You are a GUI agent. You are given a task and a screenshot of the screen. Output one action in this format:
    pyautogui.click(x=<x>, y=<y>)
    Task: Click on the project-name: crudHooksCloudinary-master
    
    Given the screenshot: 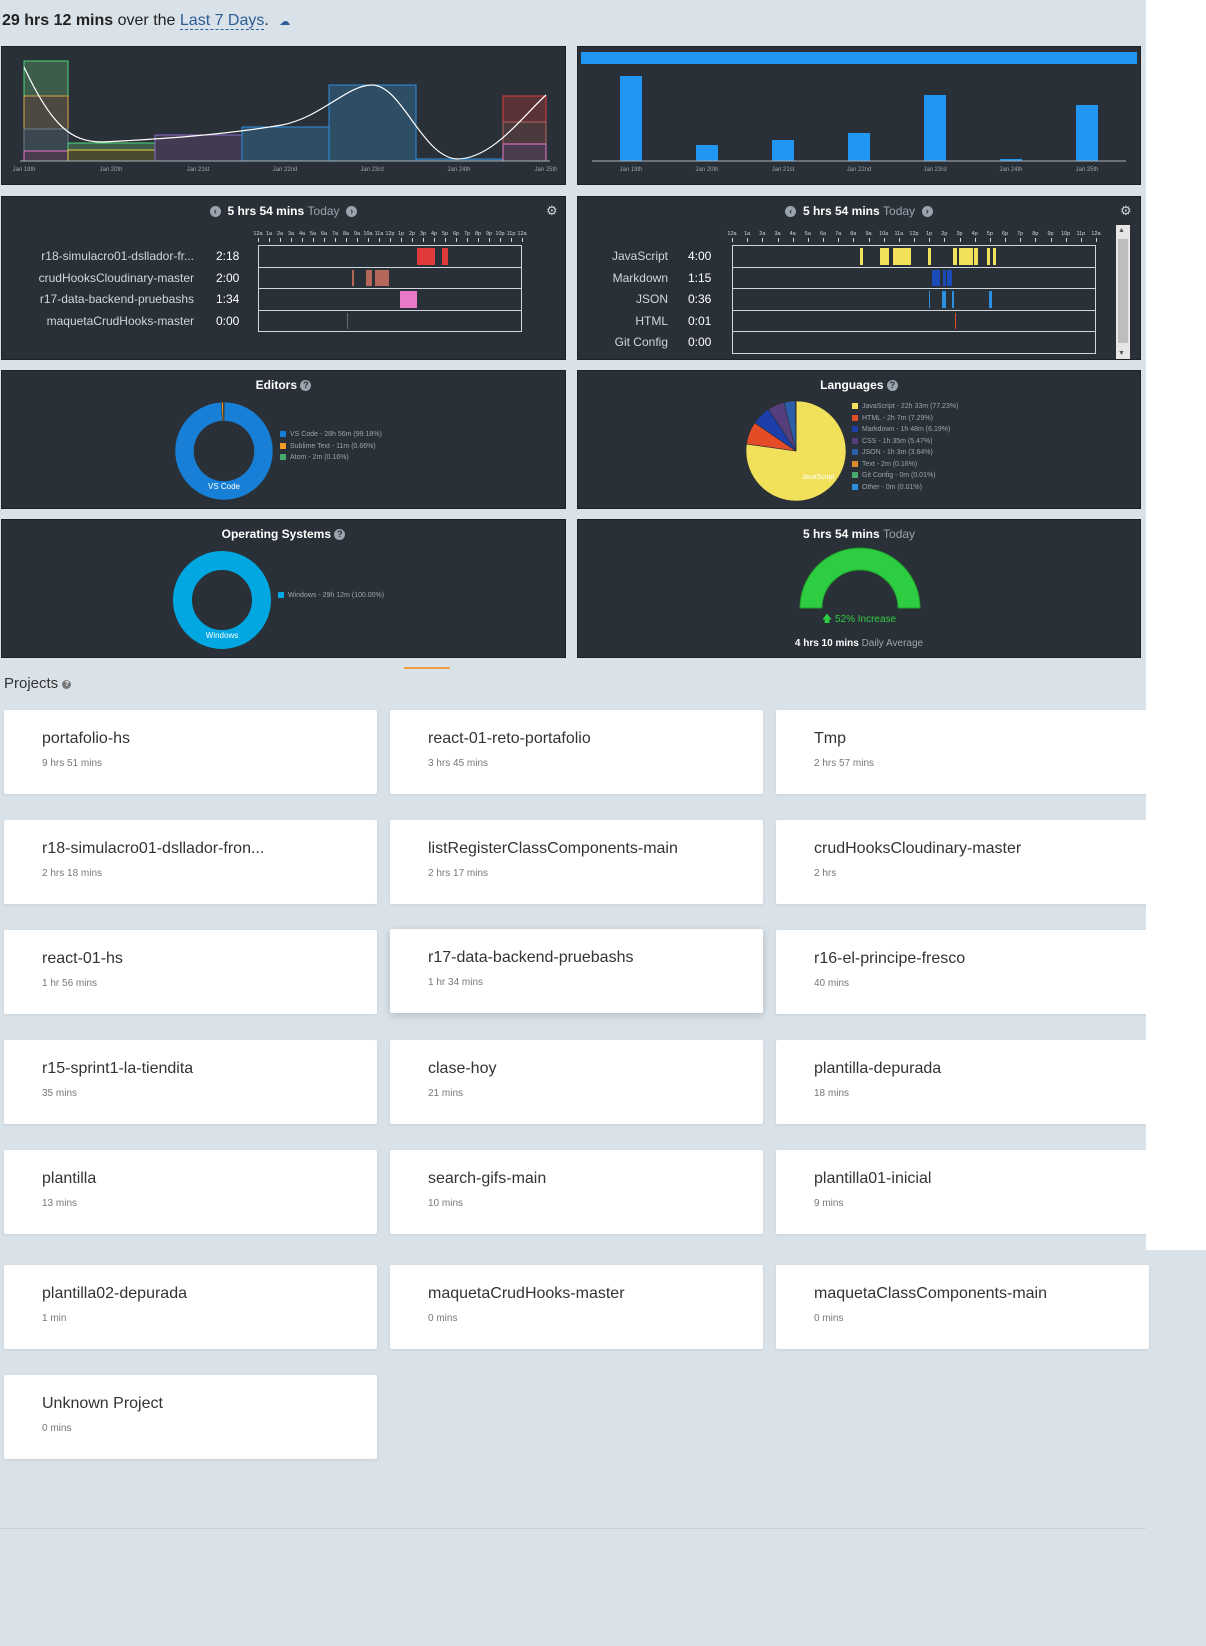 What is the action you would take?
    pyautogui.click(x=917, y=849)
    